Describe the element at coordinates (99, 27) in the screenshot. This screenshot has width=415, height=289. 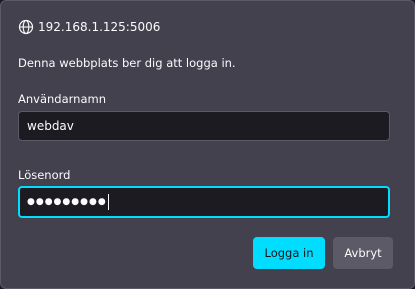
I see `site-origin: 192.168.1.125:5006` at that location.